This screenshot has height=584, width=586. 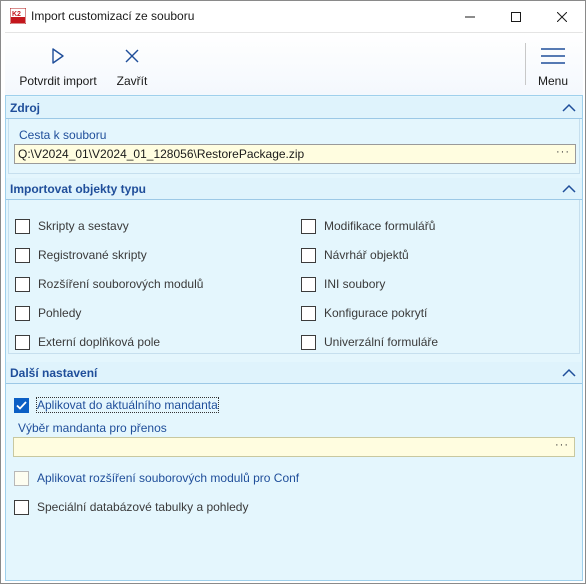 I want to click on checkbox-label: Rozšíření souborových modulů, so click(x=121, y=284).